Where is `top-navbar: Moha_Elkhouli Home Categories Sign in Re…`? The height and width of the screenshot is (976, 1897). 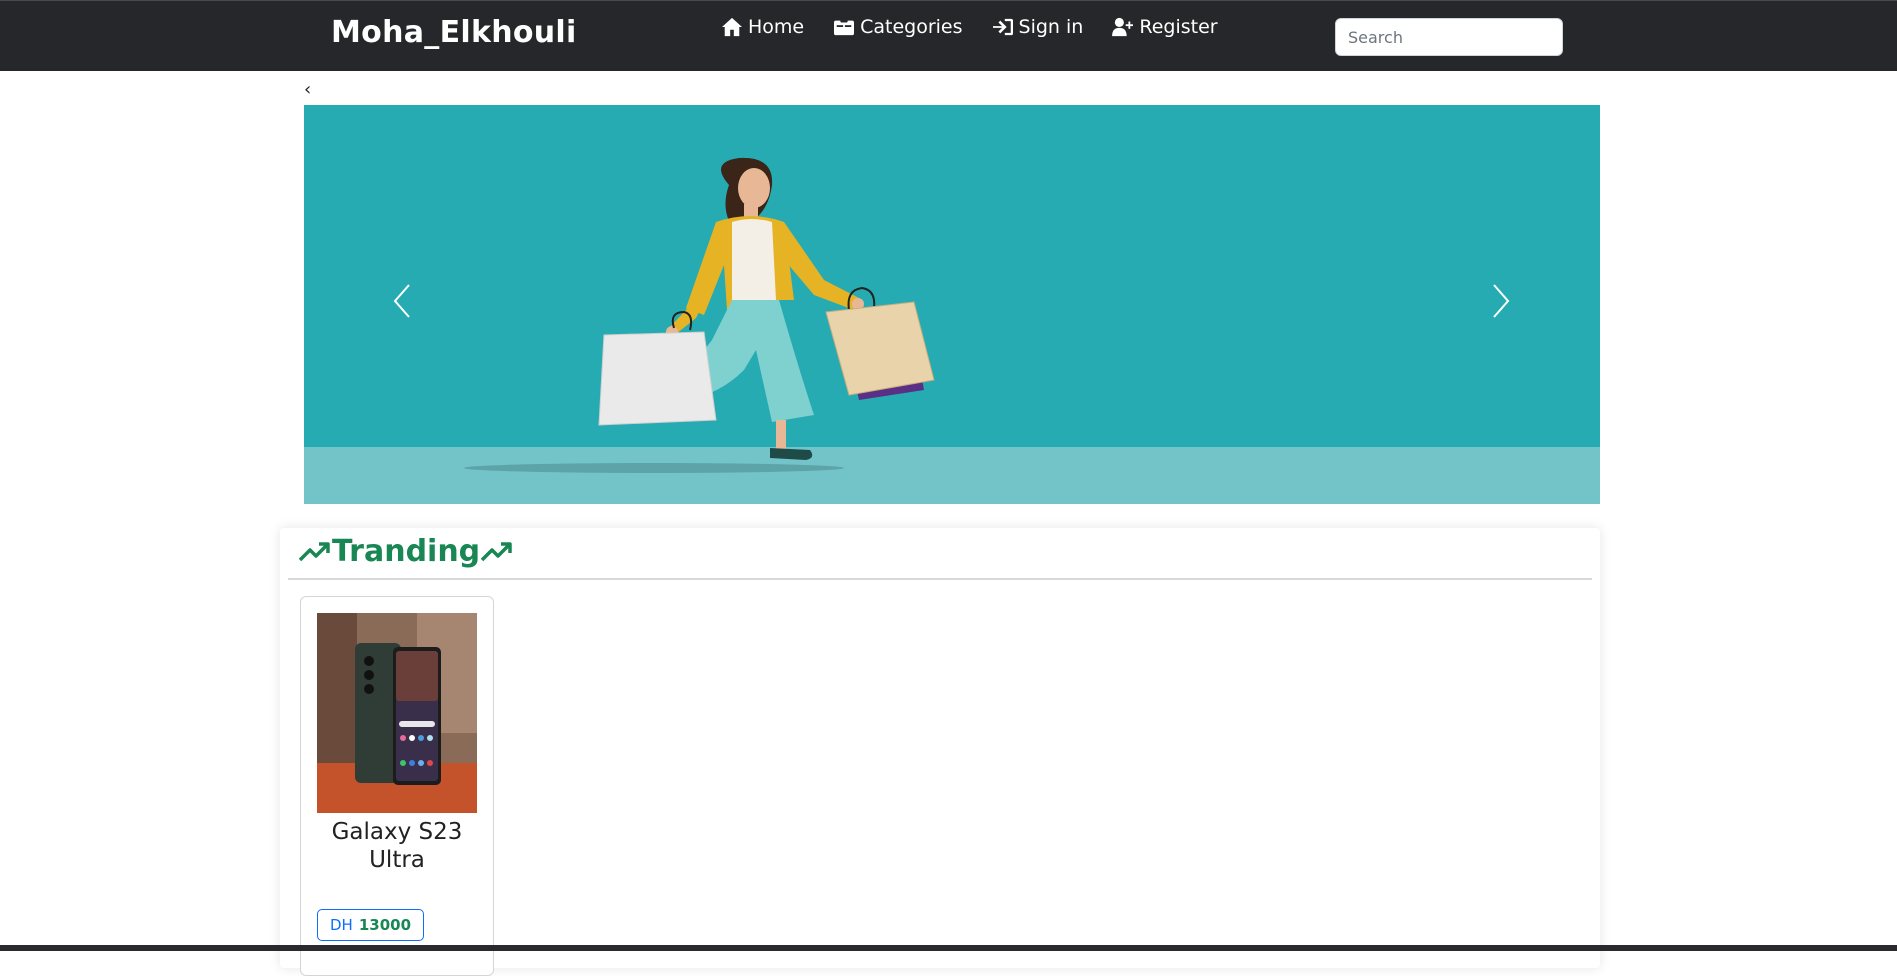 top-navbar: Moha_Elkhouli Home Categories Sign in Re… is located at coordinates (948, 35).